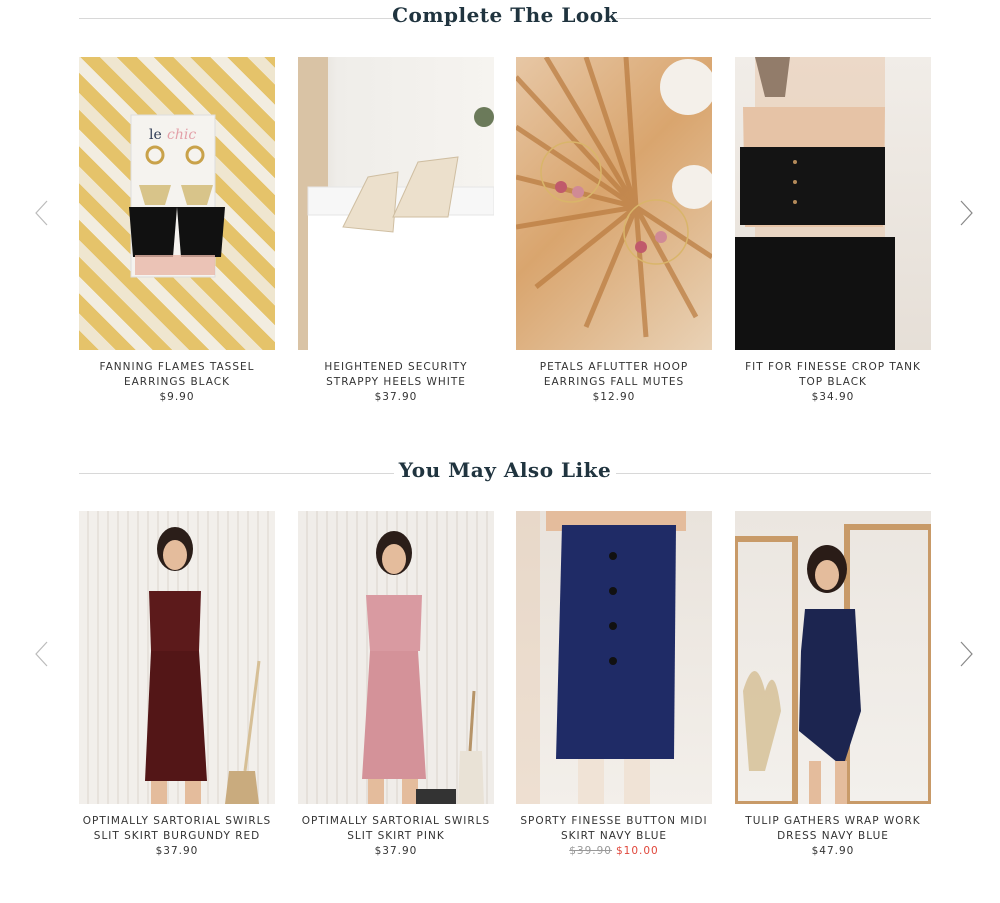  I want to click on product-price: $47.90, so click(833, 851).